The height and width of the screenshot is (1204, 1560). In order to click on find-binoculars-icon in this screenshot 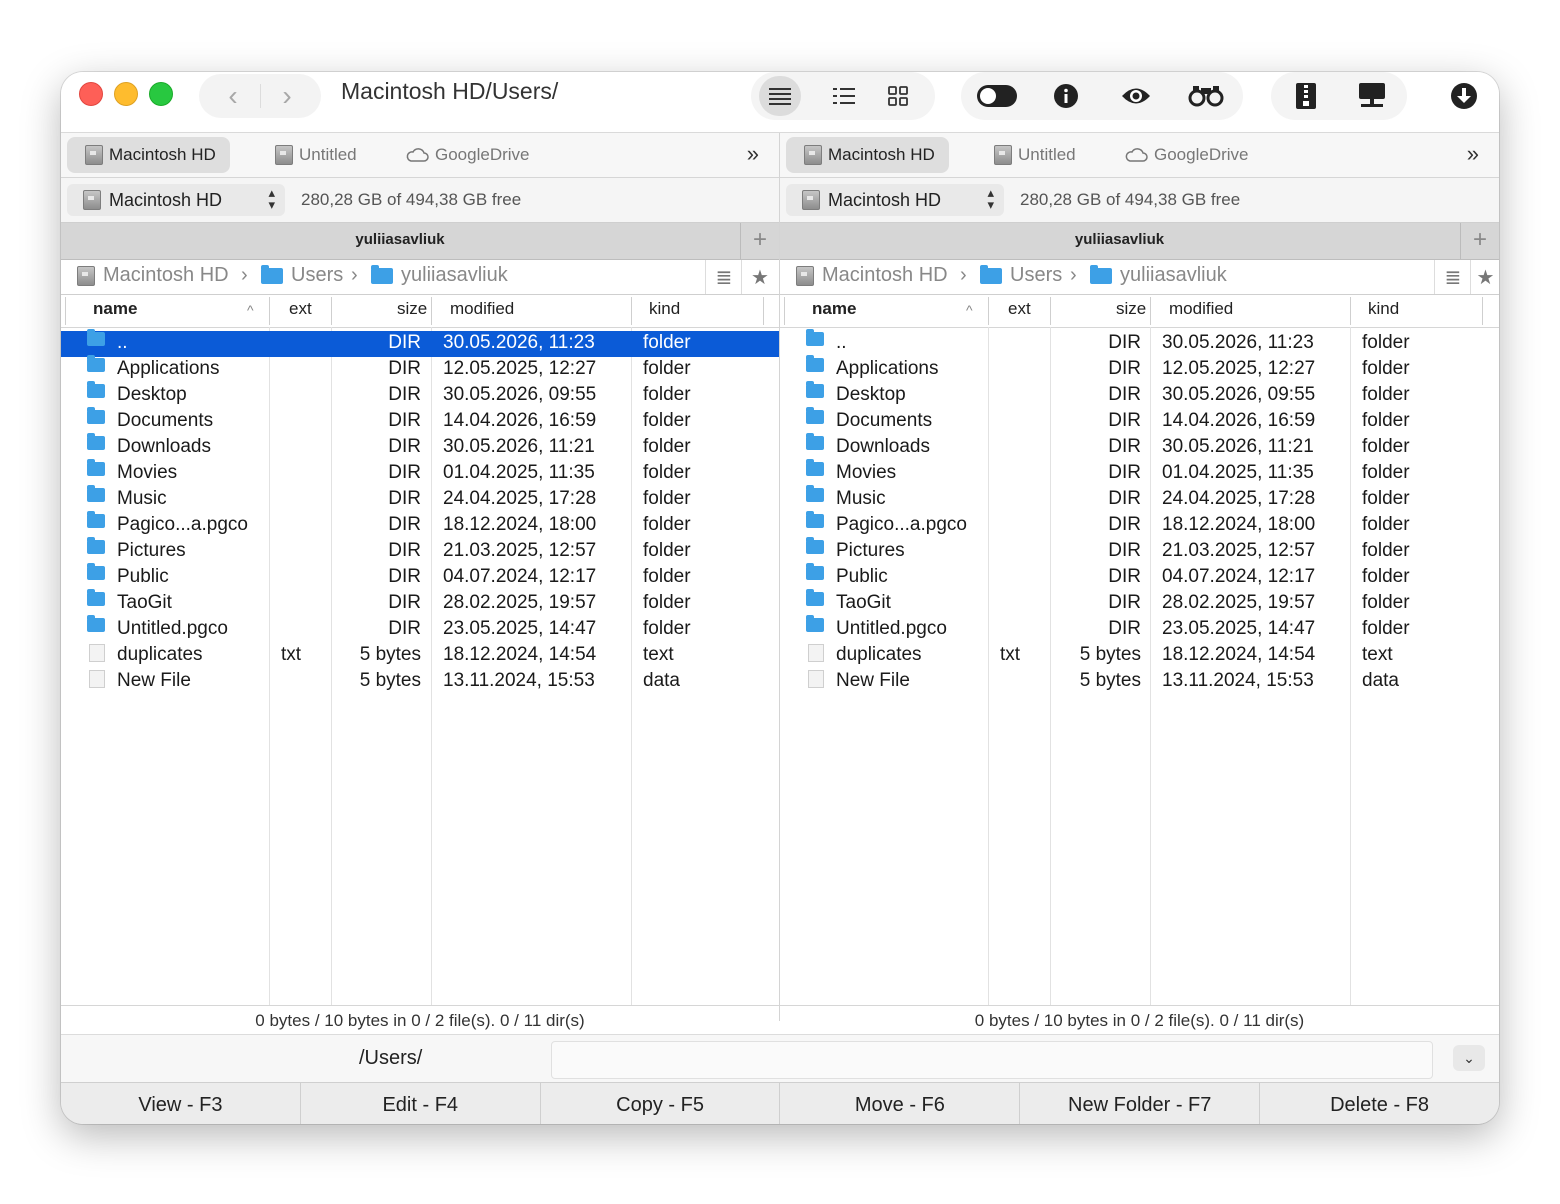, I will do `click(1206, 96)`.